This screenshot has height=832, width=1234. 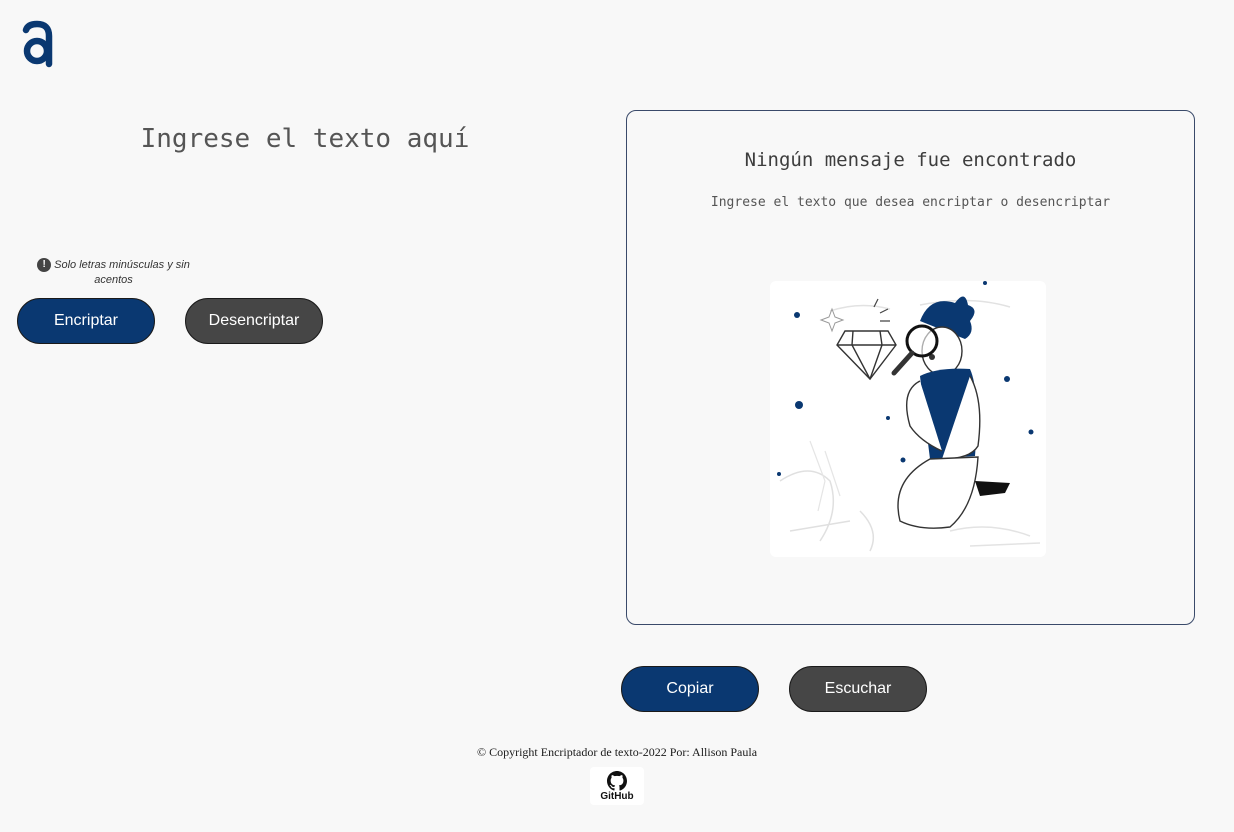 I want to click on copy-button: Copiar, so click(x=690, y=689).